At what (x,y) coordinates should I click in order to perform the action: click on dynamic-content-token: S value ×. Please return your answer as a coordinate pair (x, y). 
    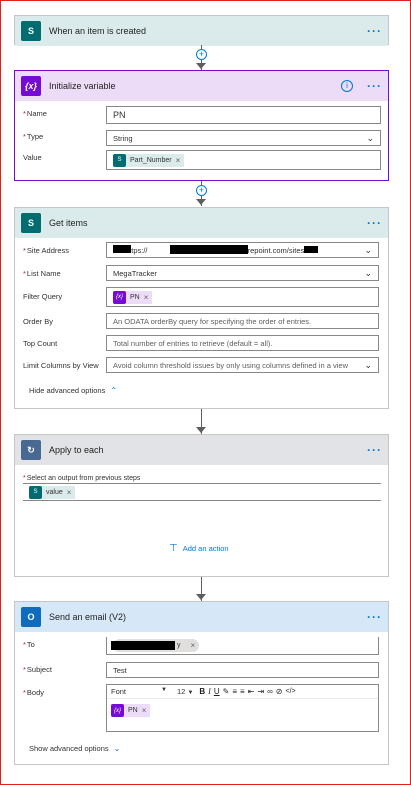
    Looking at the image, I should click on (52, 492).